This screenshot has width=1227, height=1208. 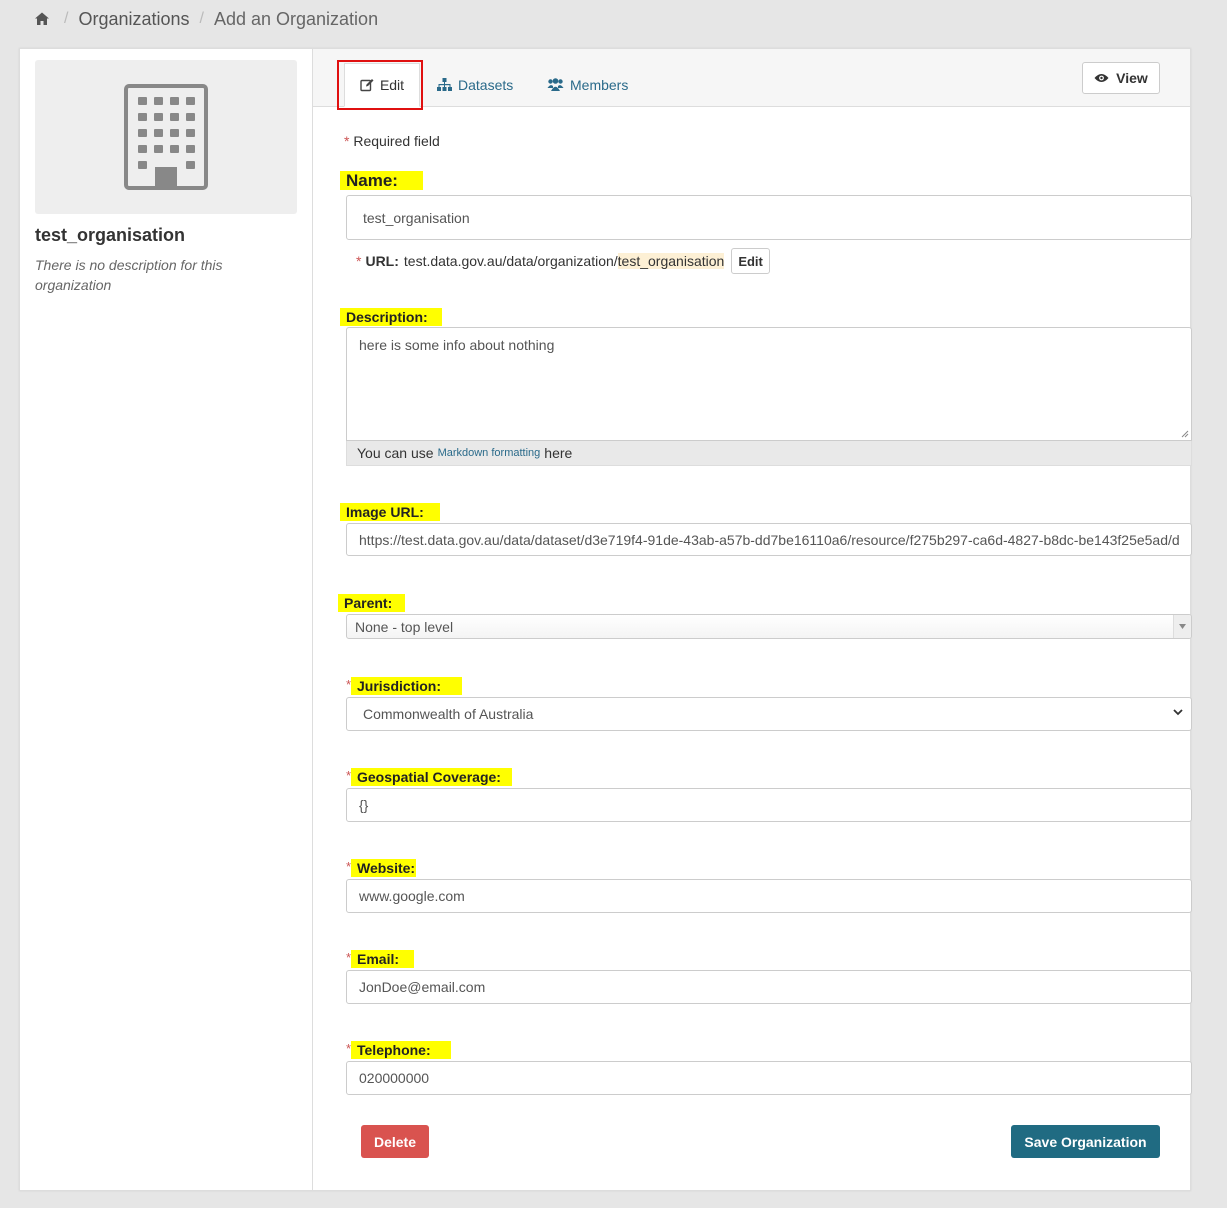 I want to click on name-label: Name:, so click(x=381, y=180).